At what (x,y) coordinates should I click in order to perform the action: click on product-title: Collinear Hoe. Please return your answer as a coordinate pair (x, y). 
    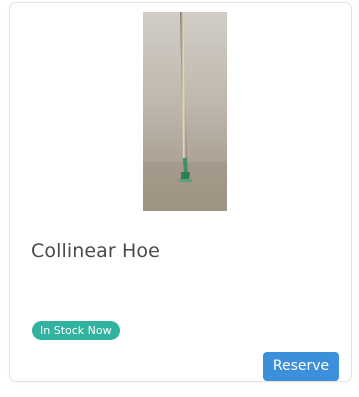
    Looking at the image, I should click on (95, 251).